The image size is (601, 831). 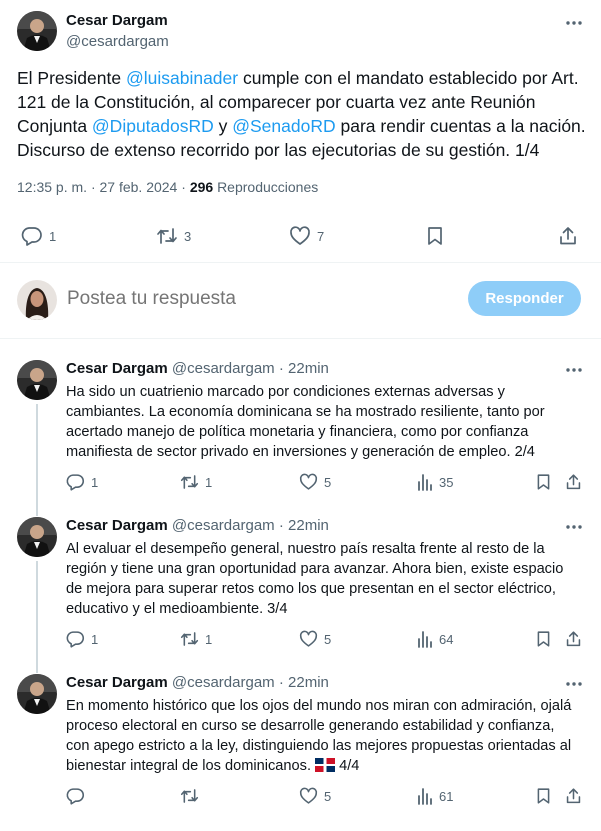 What do you see at coordinates (283, 126) in the screenshot?
I see `mention-link: @SenadoRD` at bounding box center [283, 126].